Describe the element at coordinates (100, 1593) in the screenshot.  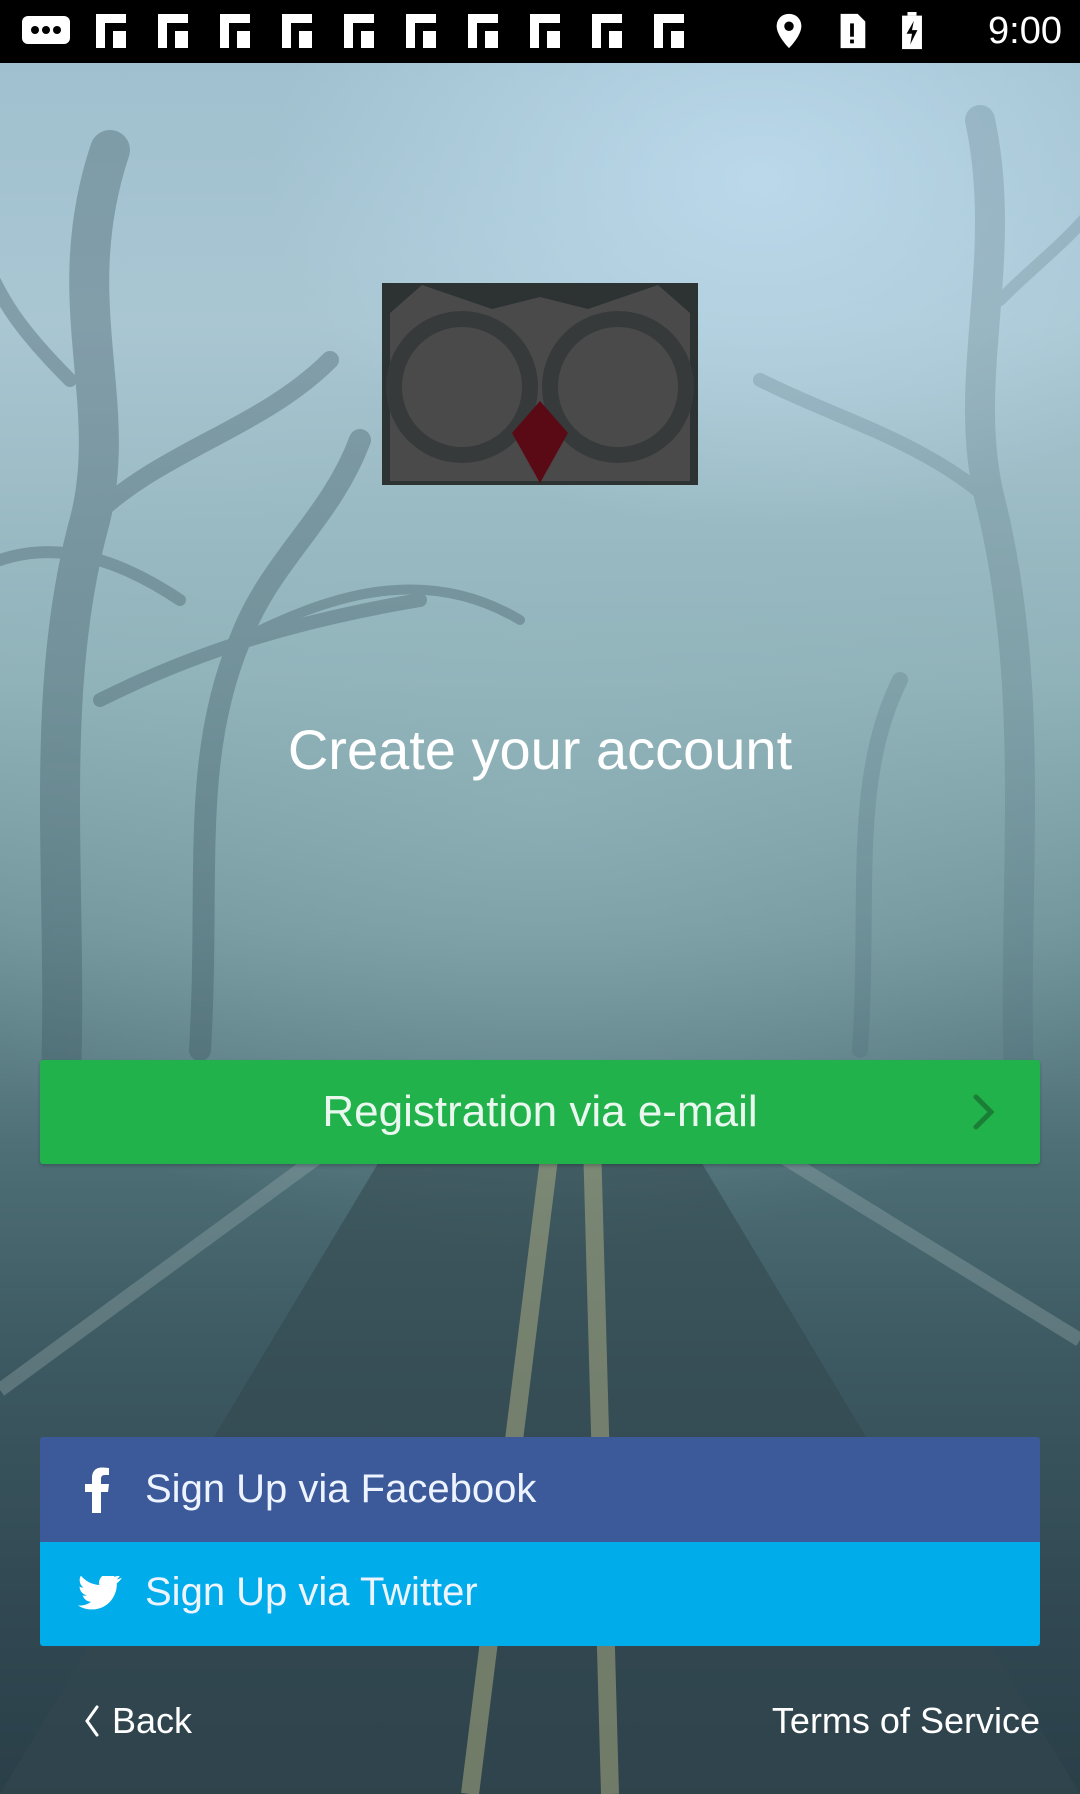
I see `twitter-bird-icon` at that location.